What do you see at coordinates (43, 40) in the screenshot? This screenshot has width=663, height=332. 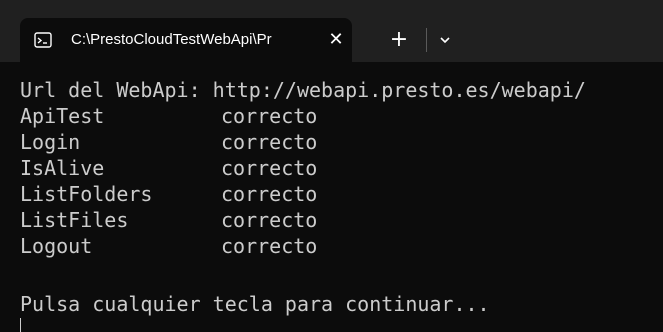 I see `terminal-icon` at bounding box center [43, 40].